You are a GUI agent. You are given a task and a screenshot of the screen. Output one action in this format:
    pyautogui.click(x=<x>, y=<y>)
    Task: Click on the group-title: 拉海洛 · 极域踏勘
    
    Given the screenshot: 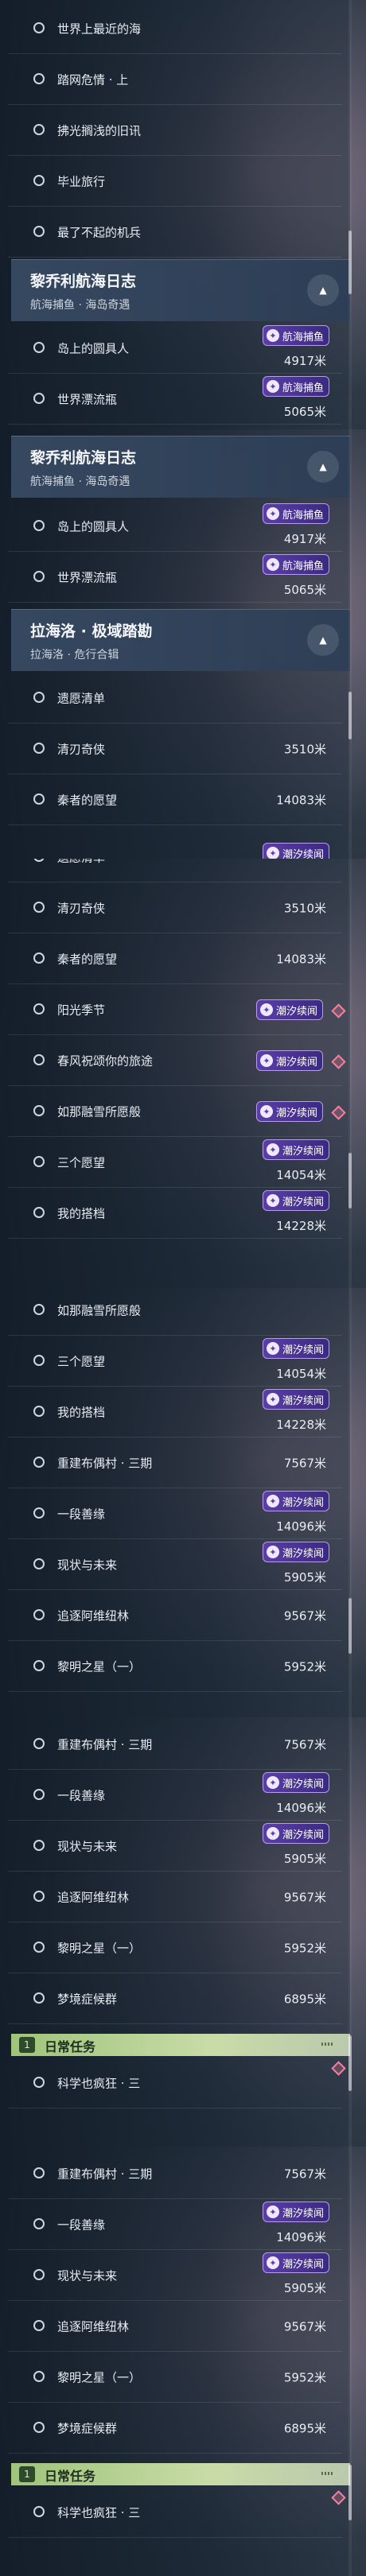 What is the action you would take?
    pyautogui.click(x=91, y=631)
    